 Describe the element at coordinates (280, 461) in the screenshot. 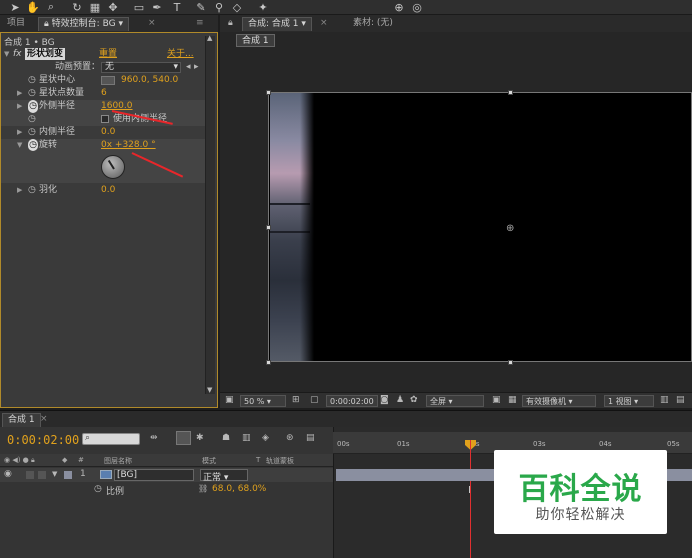

I see `column-trkmat: 轨道蒙板` at that location.